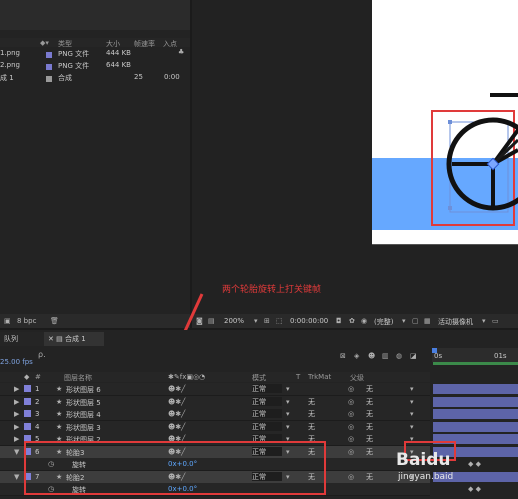 The image size is (518, 499). What do you see at coordinates (95, 66) in the screenshot?
I see `list-item: 2.png PNG 文件 644 KB` at bounding box center [95, 66].